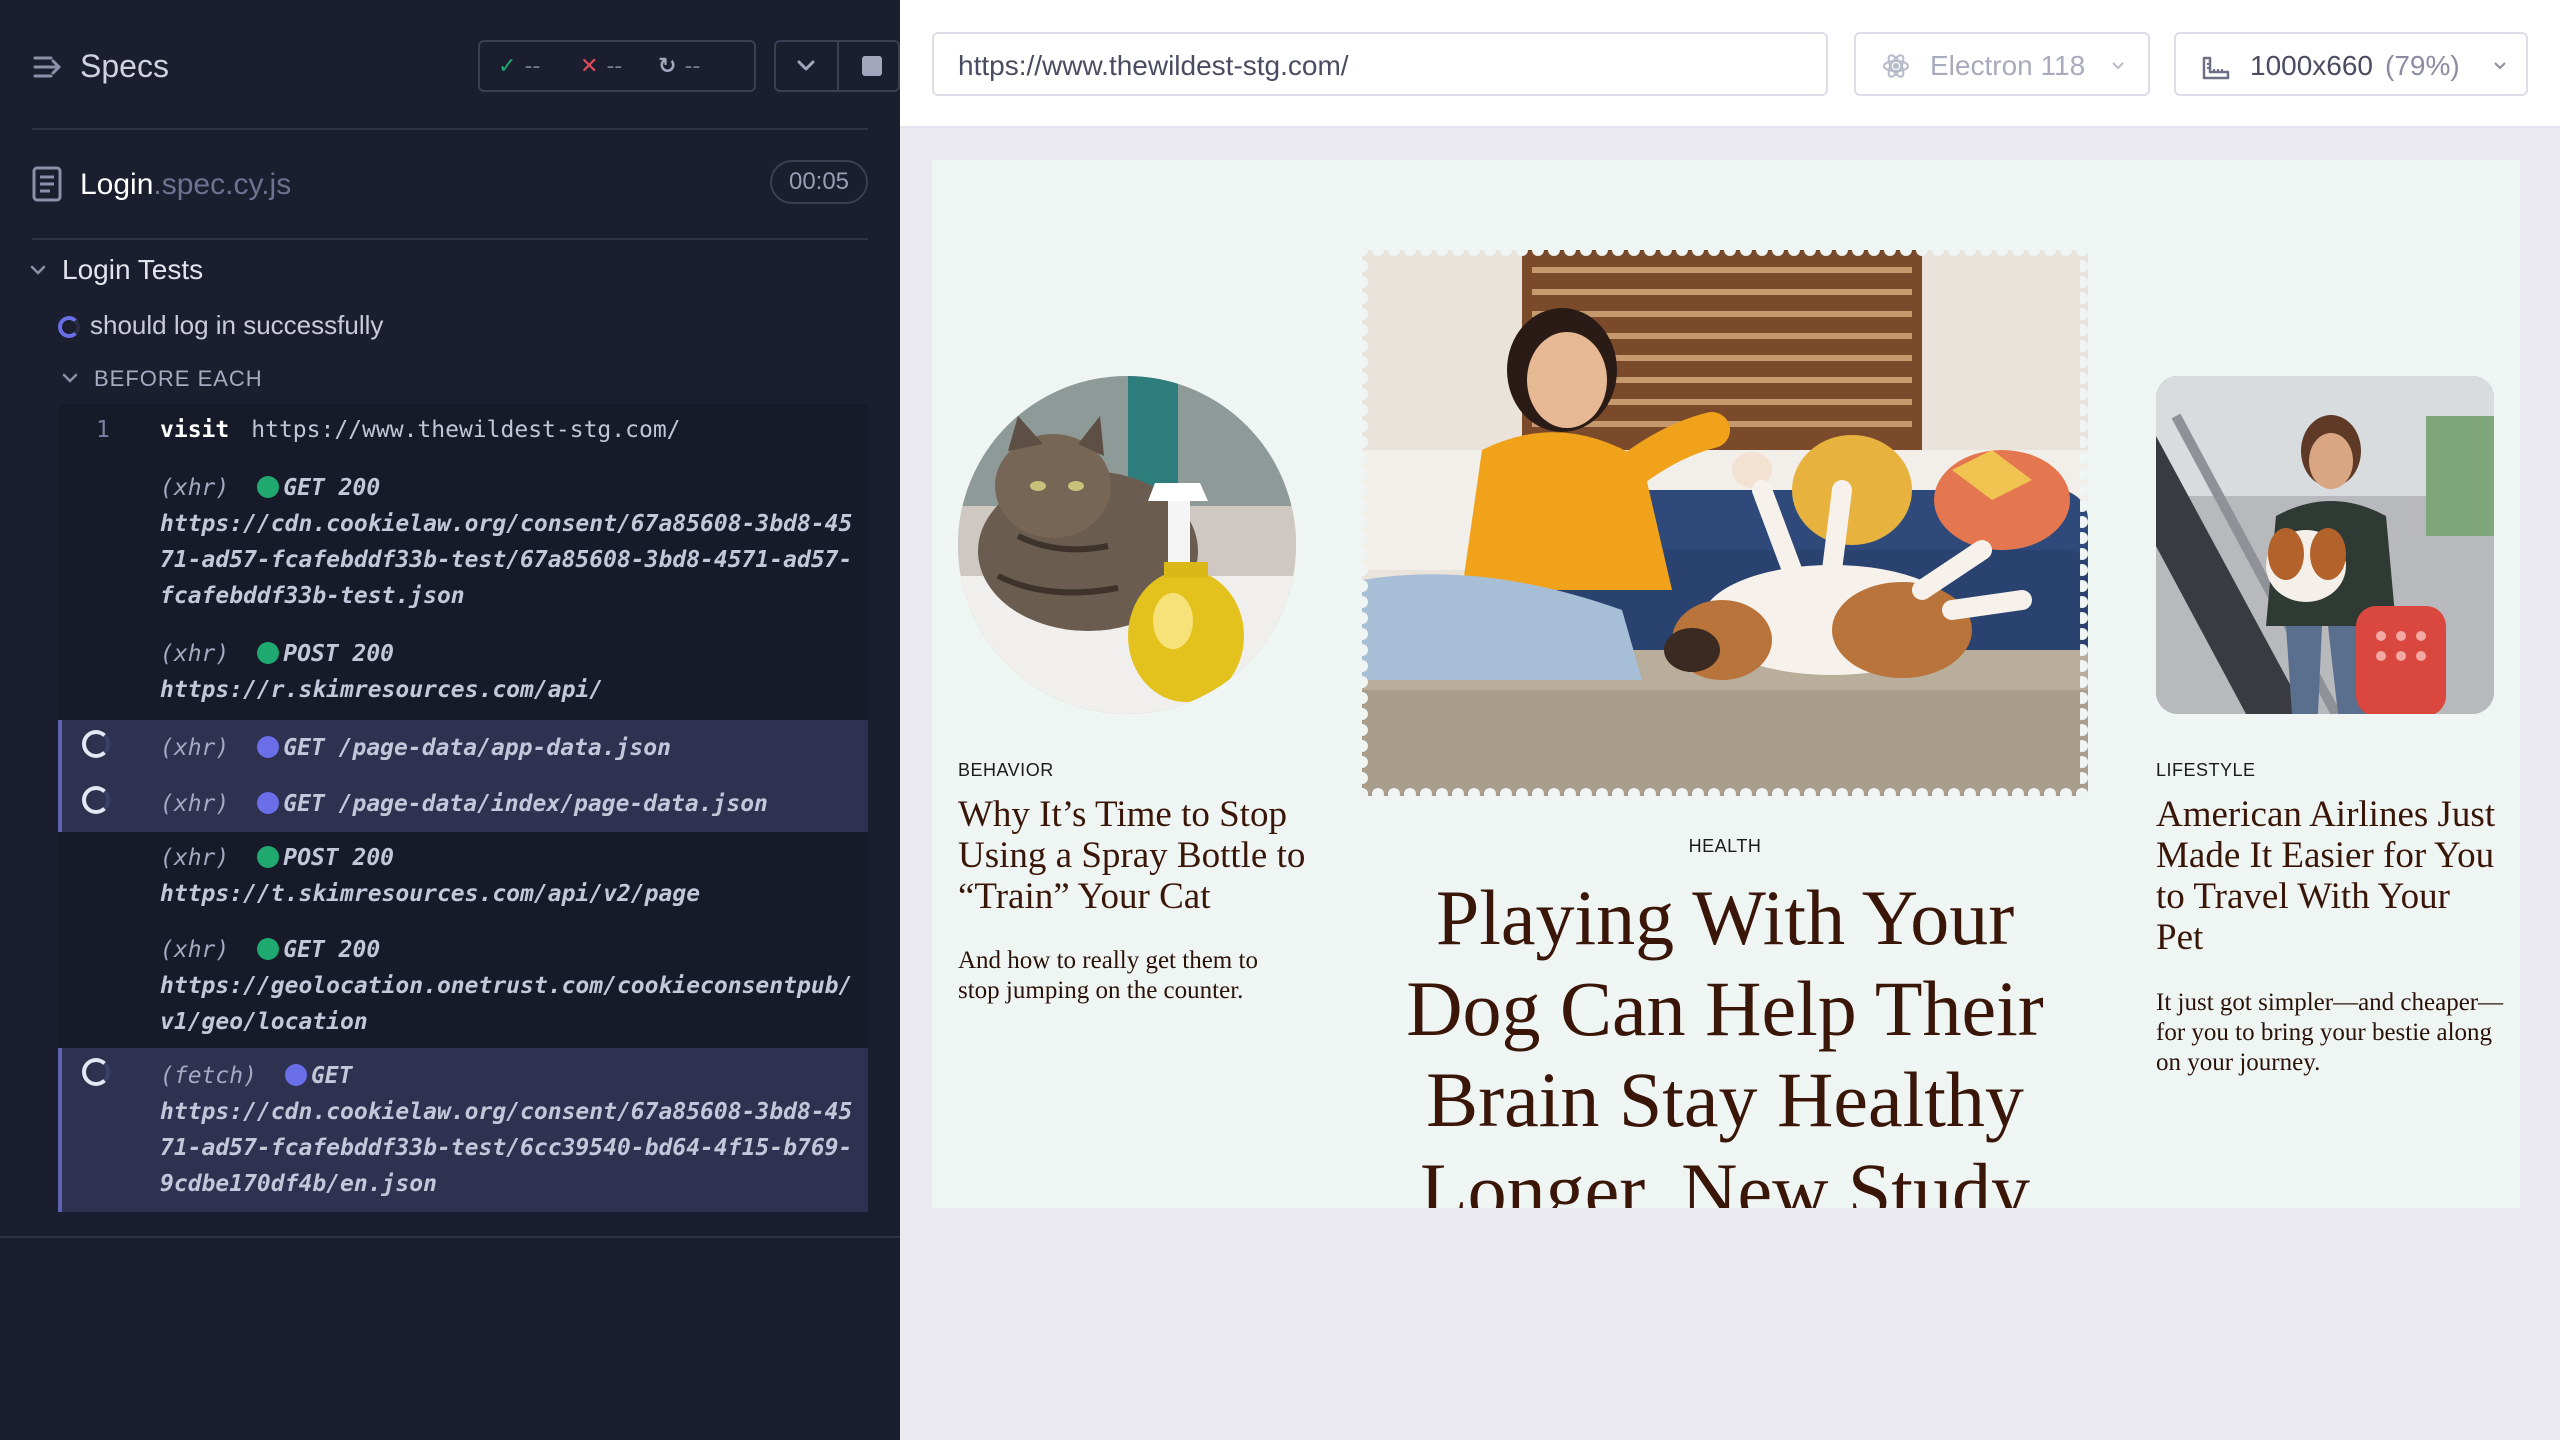 The image size is (2560, 1440). Describe the element at coordinates (477, 748) in the screenshot. I see `request-method: GET /page-data/app-data.json` at that location.